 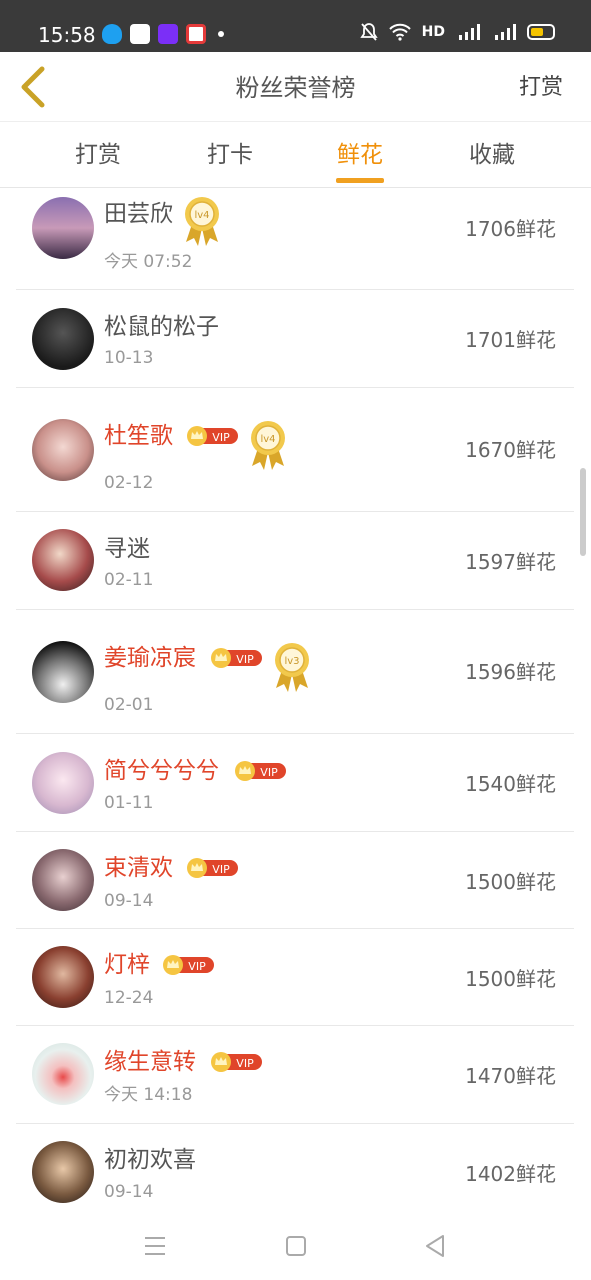 What do you see at coordinates (295, 155) in the screenshot?
I see `tab-bar: 打赏 打卡 鲜花 收藏` at bounding box center [295, 155].